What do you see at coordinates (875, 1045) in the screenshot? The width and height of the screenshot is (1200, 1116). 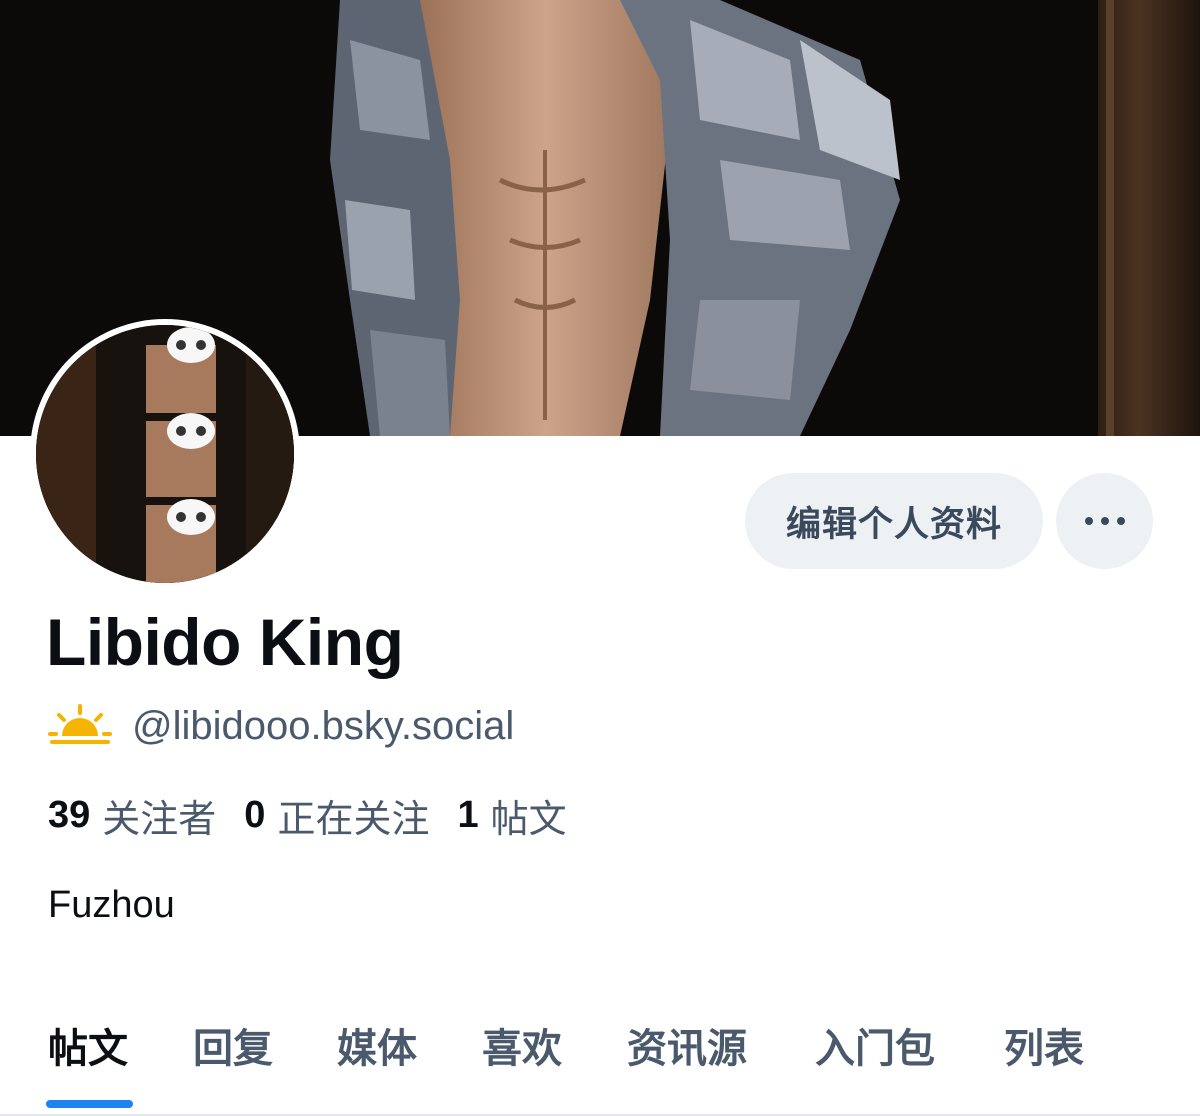 I see `tab-starter-packs: 入门包` at bounding box center [875, 1045].